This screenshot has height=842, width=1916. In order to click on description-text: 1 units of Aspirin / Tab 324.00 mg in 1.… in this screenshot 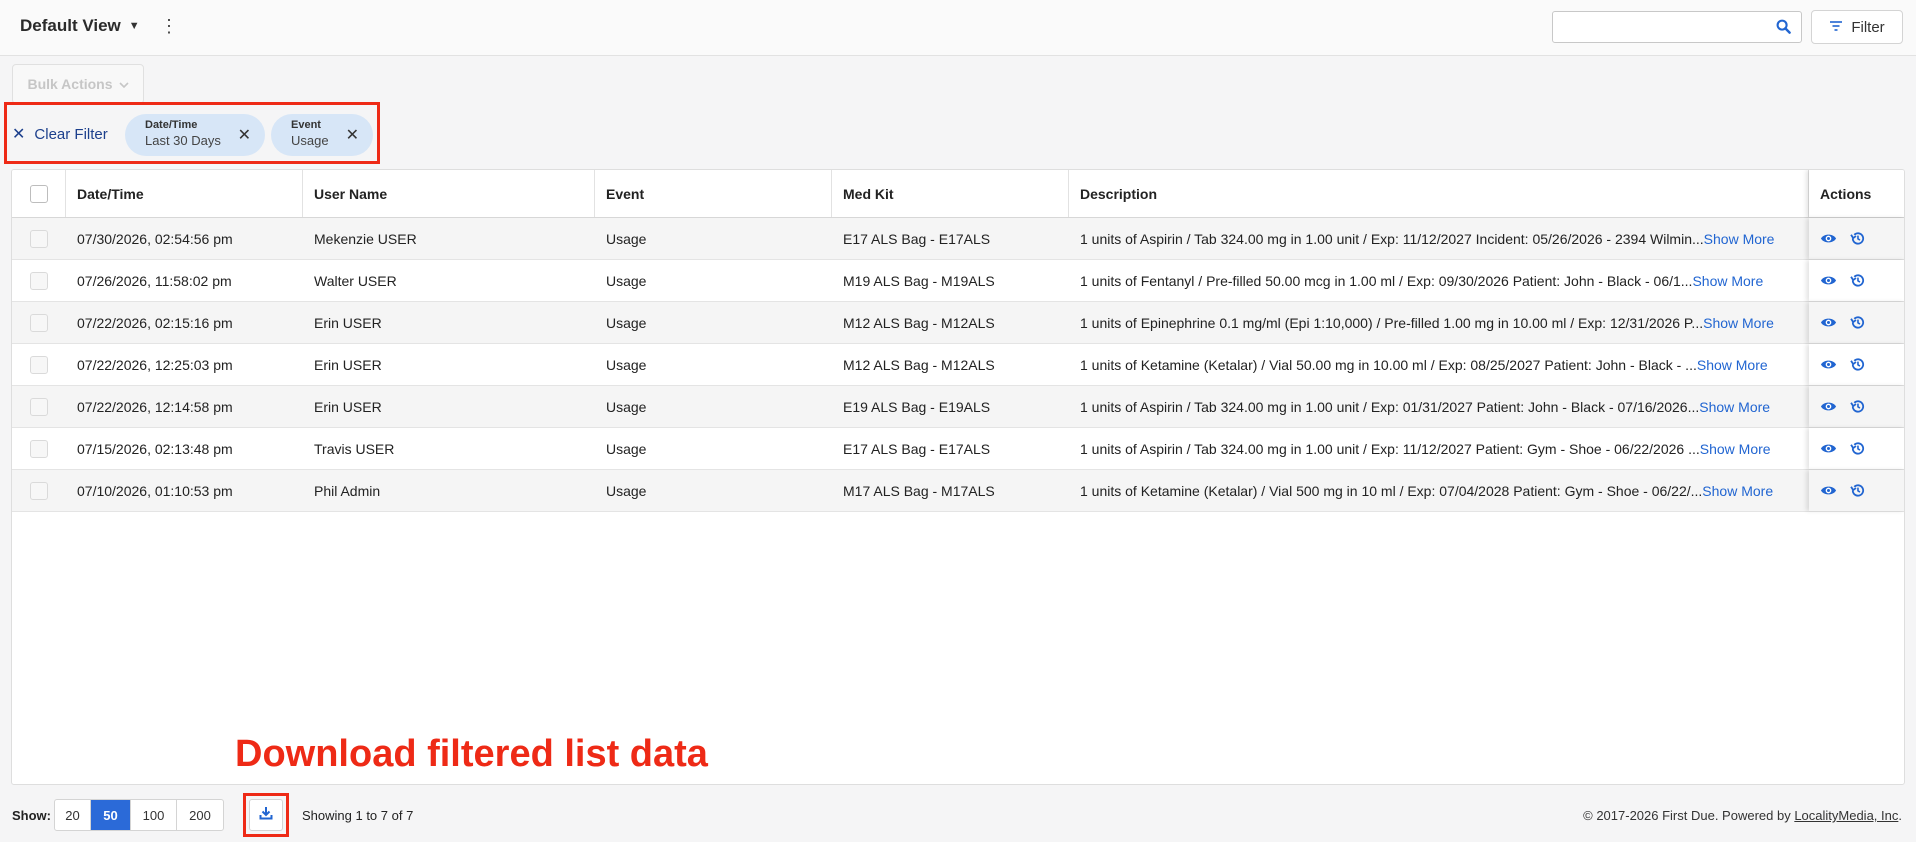, I will do `click(1390, 448)`.